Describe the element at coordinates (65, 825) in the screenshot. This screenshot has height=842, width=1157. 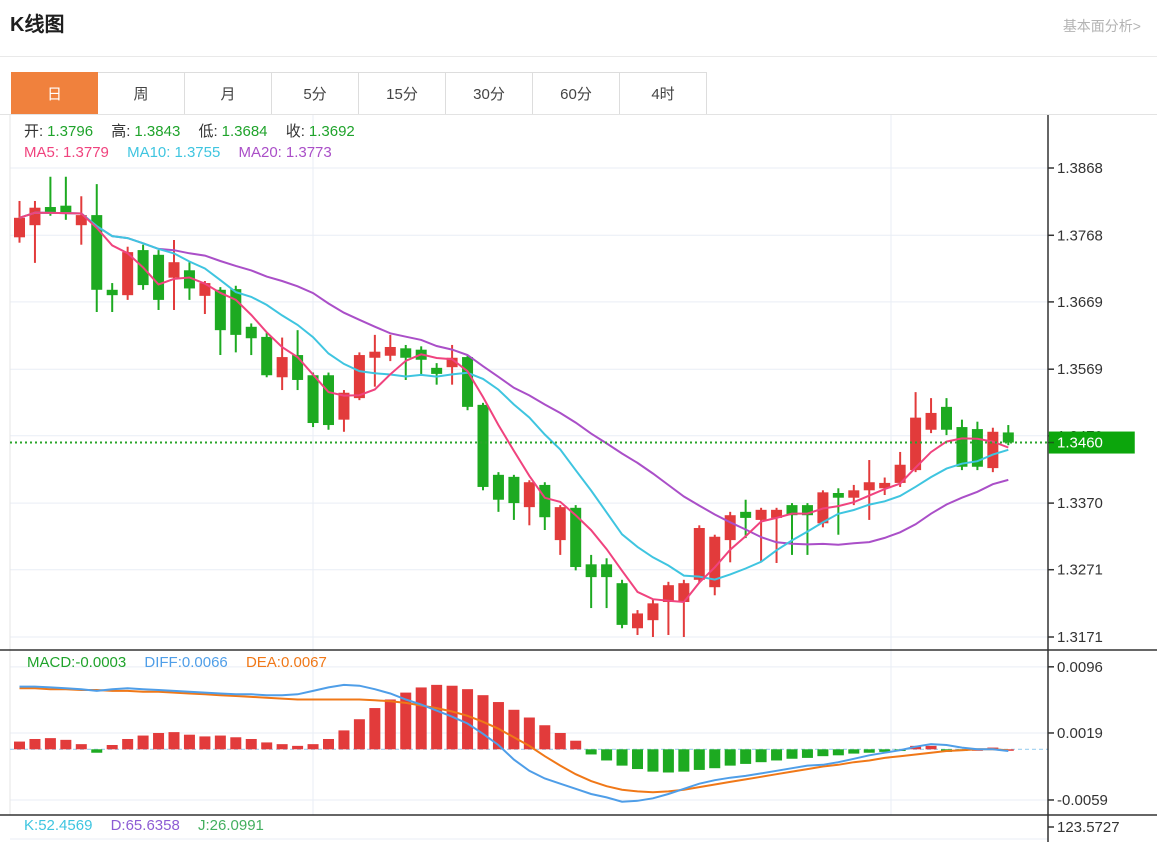
I see `k-value: 52.4569` at that location.